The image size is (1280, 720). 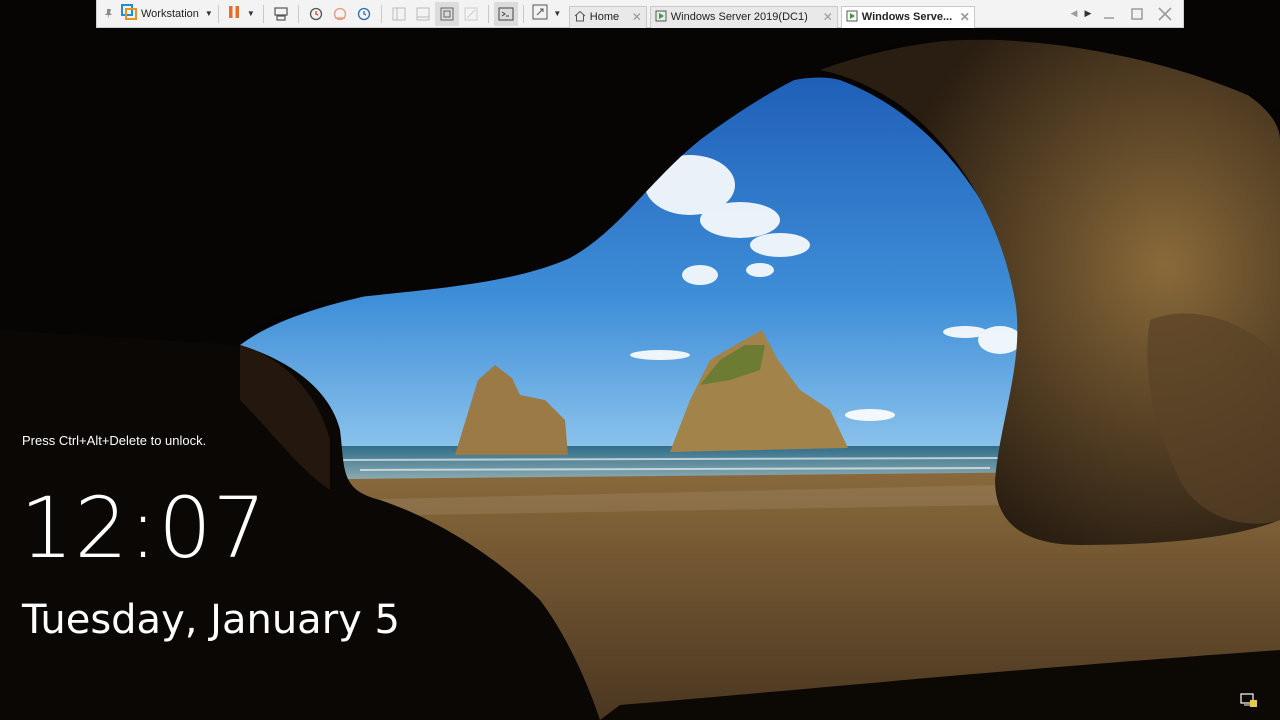 What do you see at coordinates (540, 13) in the screenshot?
I see `fullscreen-icon` at bounding box center [540, 13].